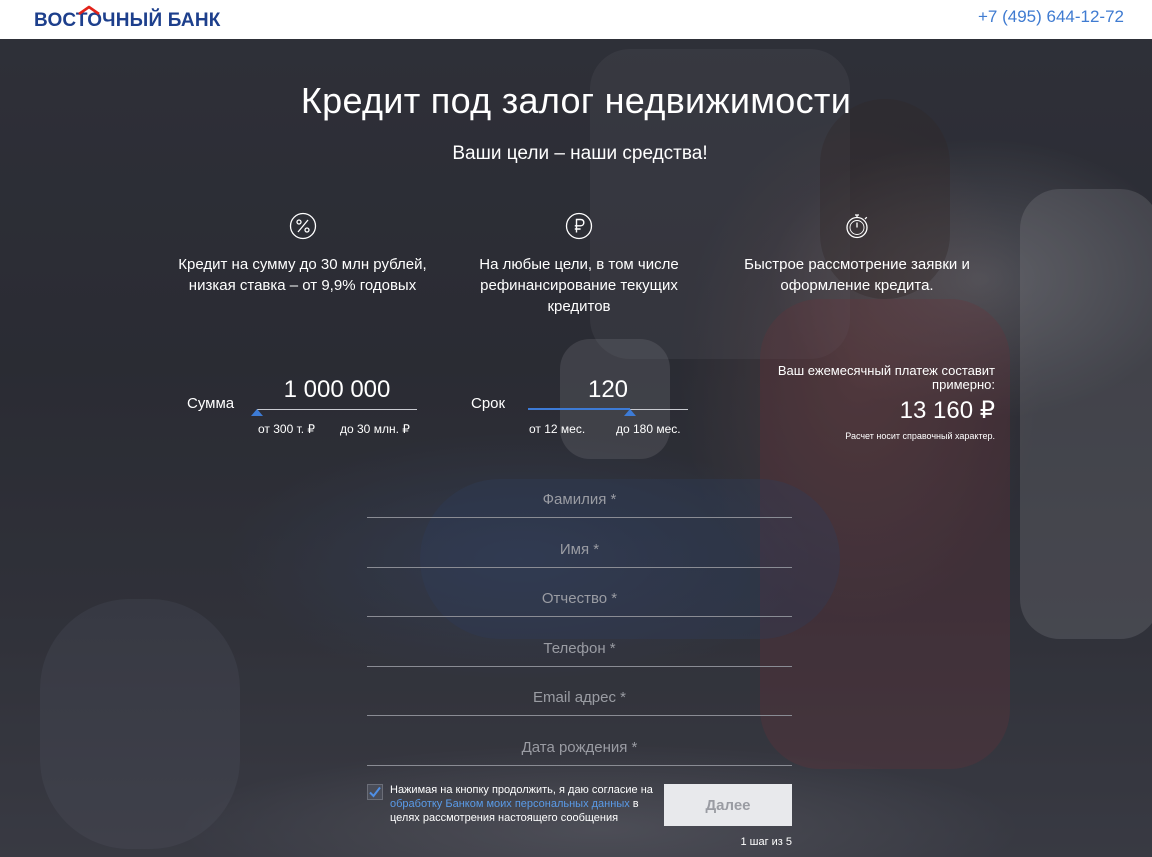 This screenshot has width=1152, height=857. Describe the element at coordinates (579, 599) in the screenshot. I see `patronymic-field` at that location.